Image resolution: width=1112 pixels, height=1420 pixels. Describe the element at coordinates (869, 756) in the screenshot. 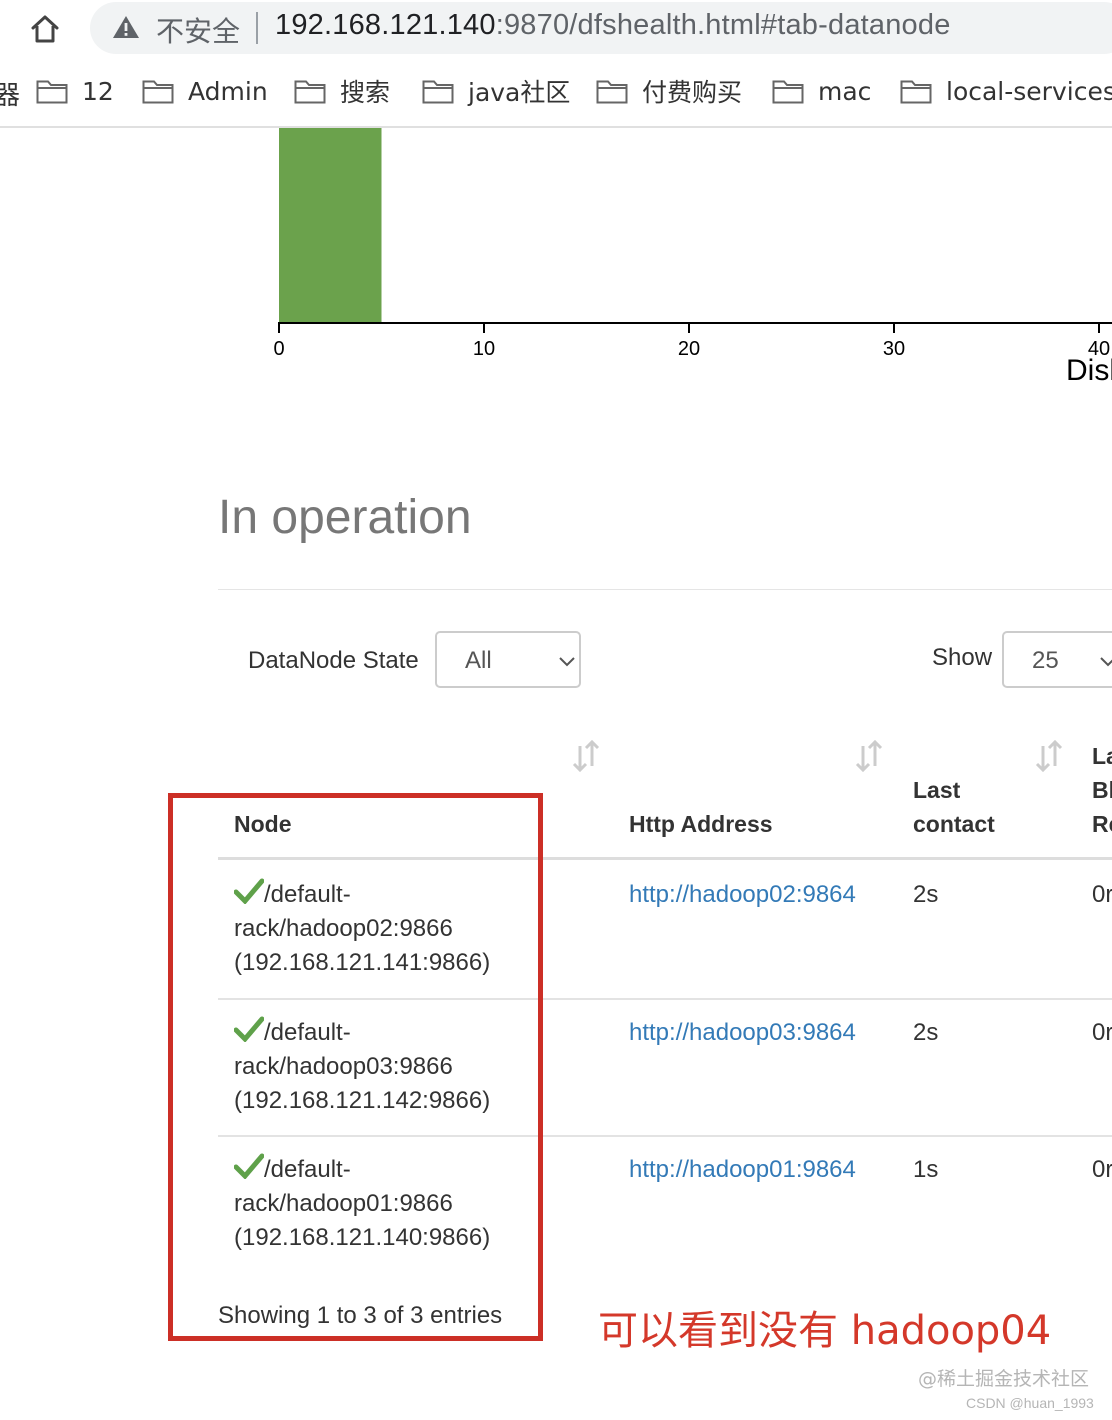

I see `sort-http-icon` at that location.